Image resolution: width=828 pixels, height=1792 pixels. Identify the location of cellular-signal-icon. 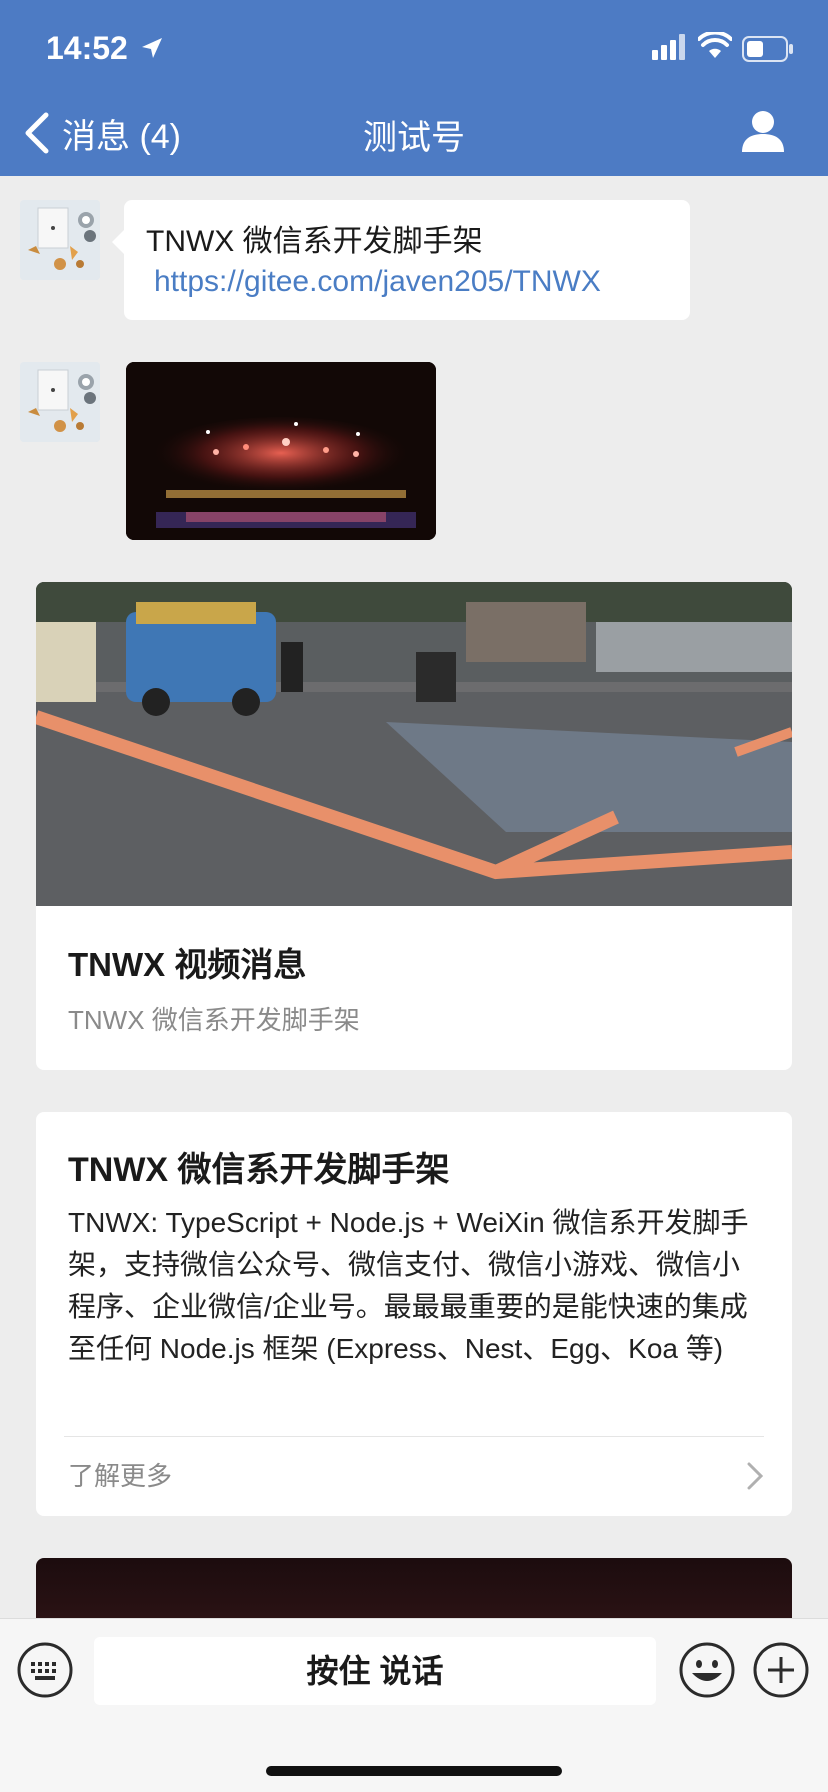
(668, 47).